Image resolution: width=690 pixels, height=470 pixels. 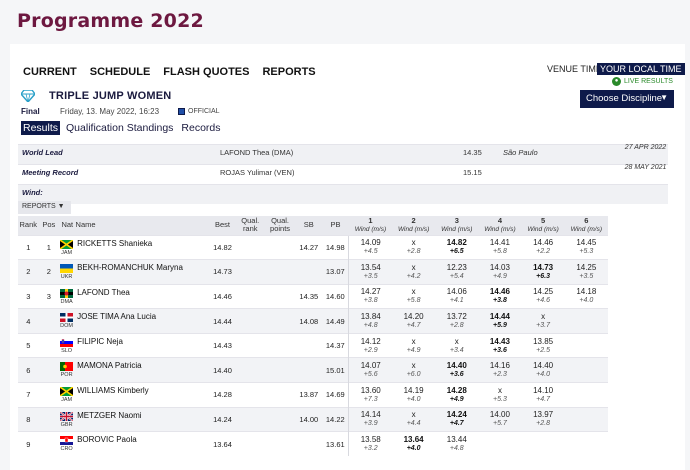 What do you see at coordinates (103, 292) in the screenshot?
I see `athlete-name: LAFOND Thea` at bounding box center [103, 292].